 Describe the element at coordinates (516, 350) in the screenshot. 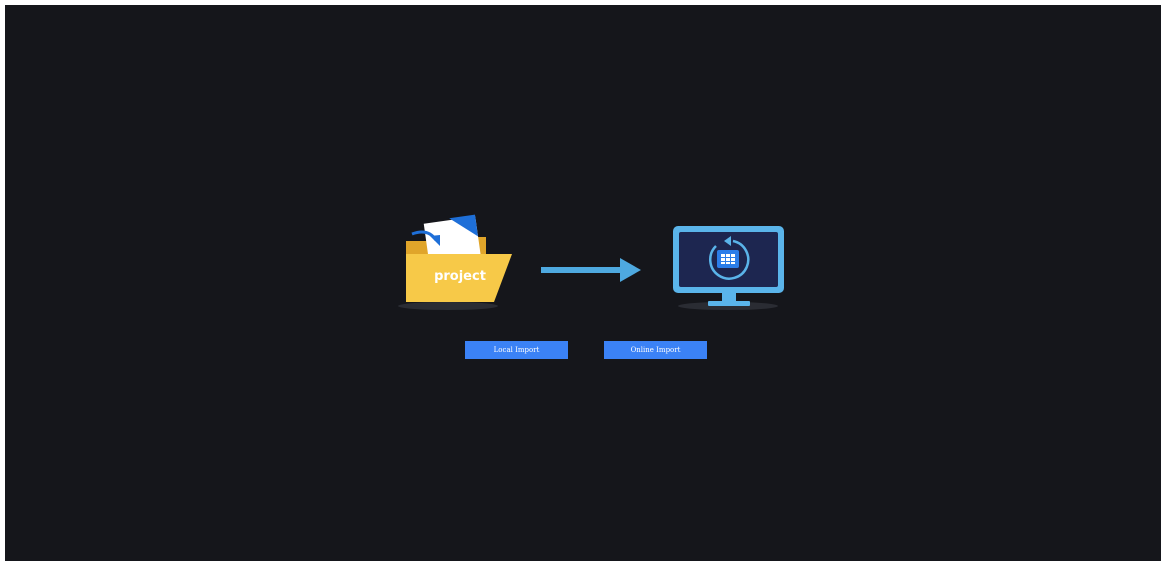

I see `local-import-button: Local Import` at that location.